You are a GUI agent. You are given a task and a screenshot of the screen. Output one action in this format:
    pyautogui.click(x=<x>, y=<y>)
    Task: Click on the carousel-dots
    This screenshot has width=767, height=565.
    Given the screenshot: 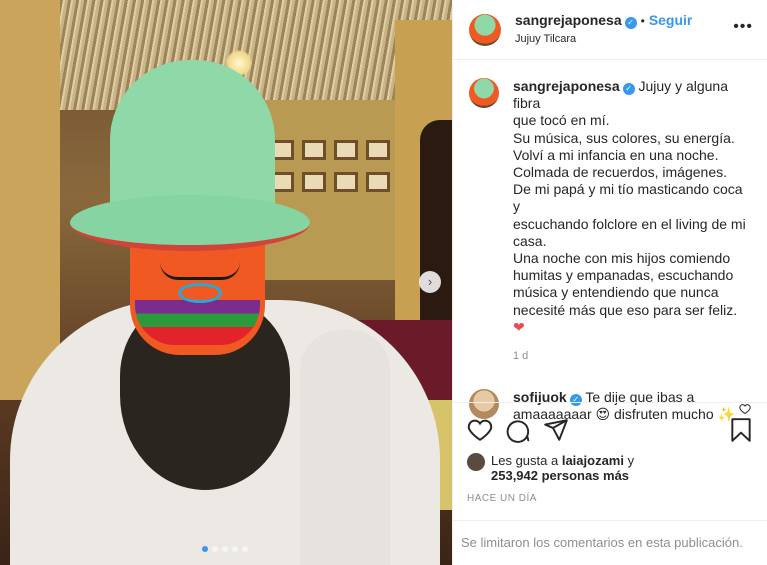 What is the action you would take?
    pyautogui.click(x=225, y=549)
    